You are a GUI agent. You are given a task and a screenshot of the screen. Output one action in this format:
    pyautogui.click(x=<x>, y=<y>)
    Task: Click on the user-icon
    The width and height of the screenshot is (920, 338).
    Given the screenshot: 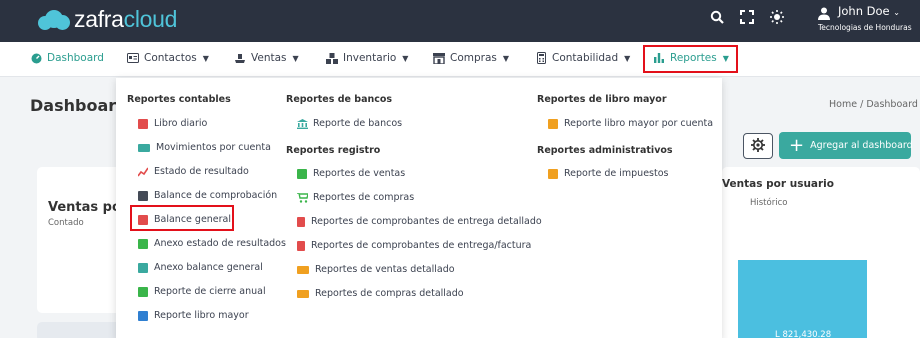 What is the action you would take?
    pyautogui.click(x=824, y=14)
    